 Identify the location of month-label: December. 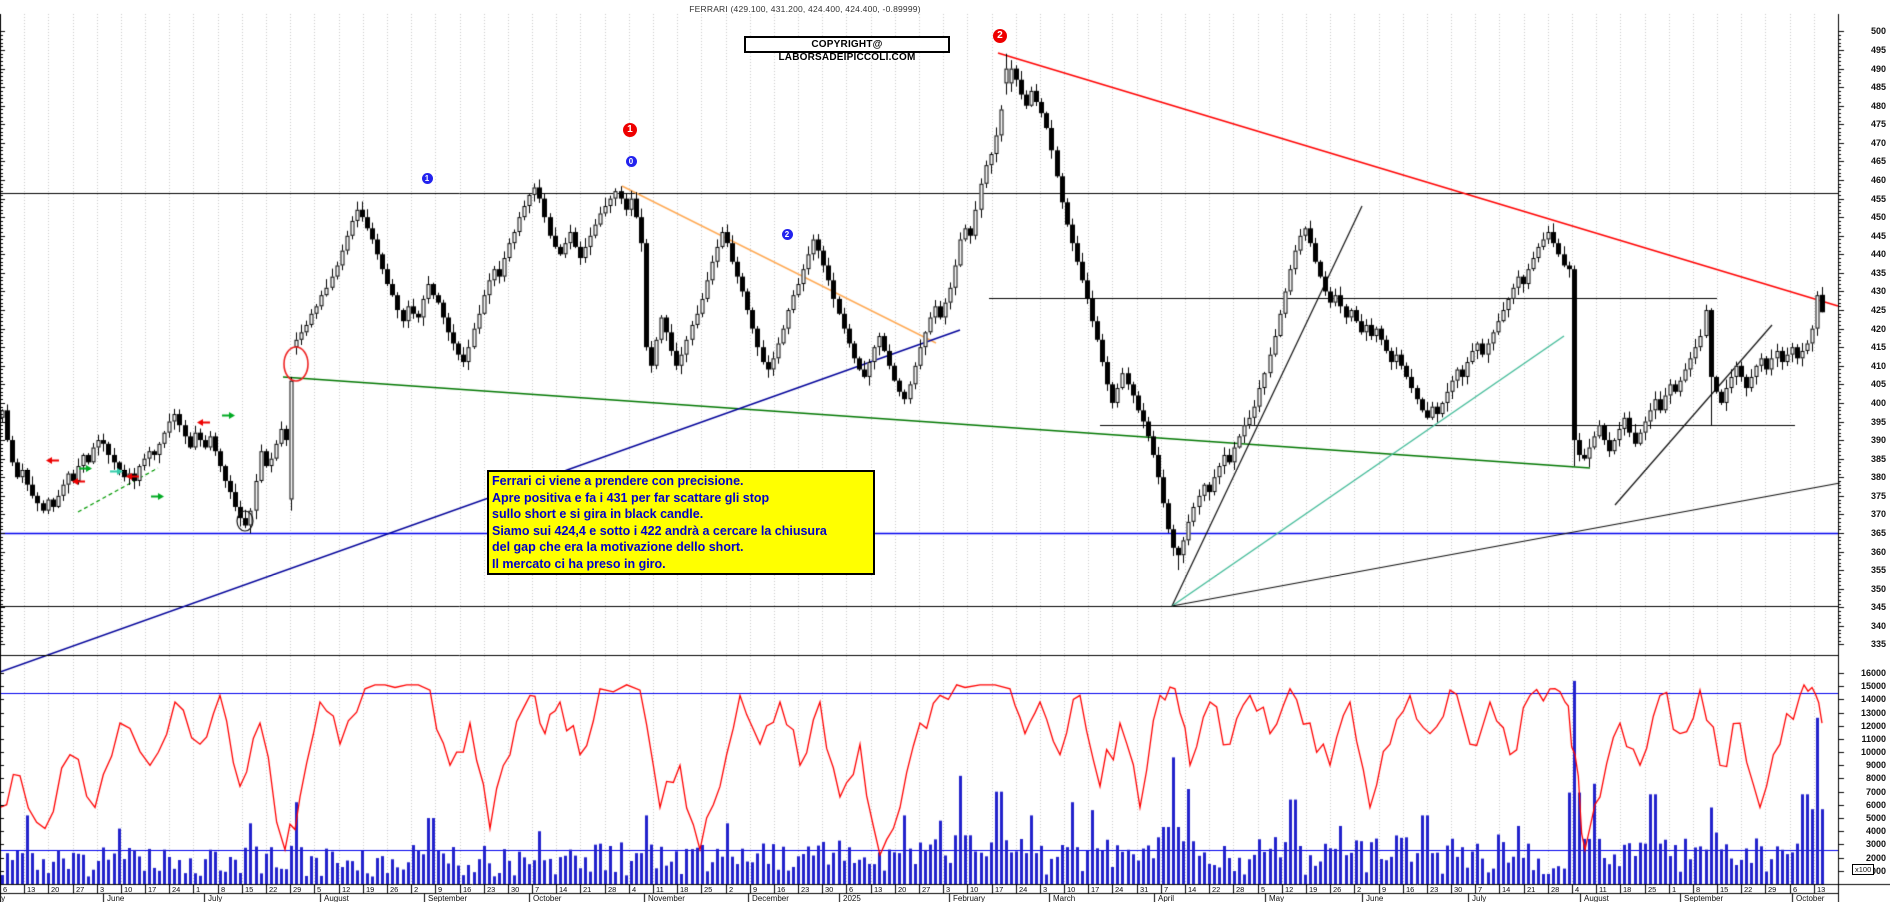
(770, 897).